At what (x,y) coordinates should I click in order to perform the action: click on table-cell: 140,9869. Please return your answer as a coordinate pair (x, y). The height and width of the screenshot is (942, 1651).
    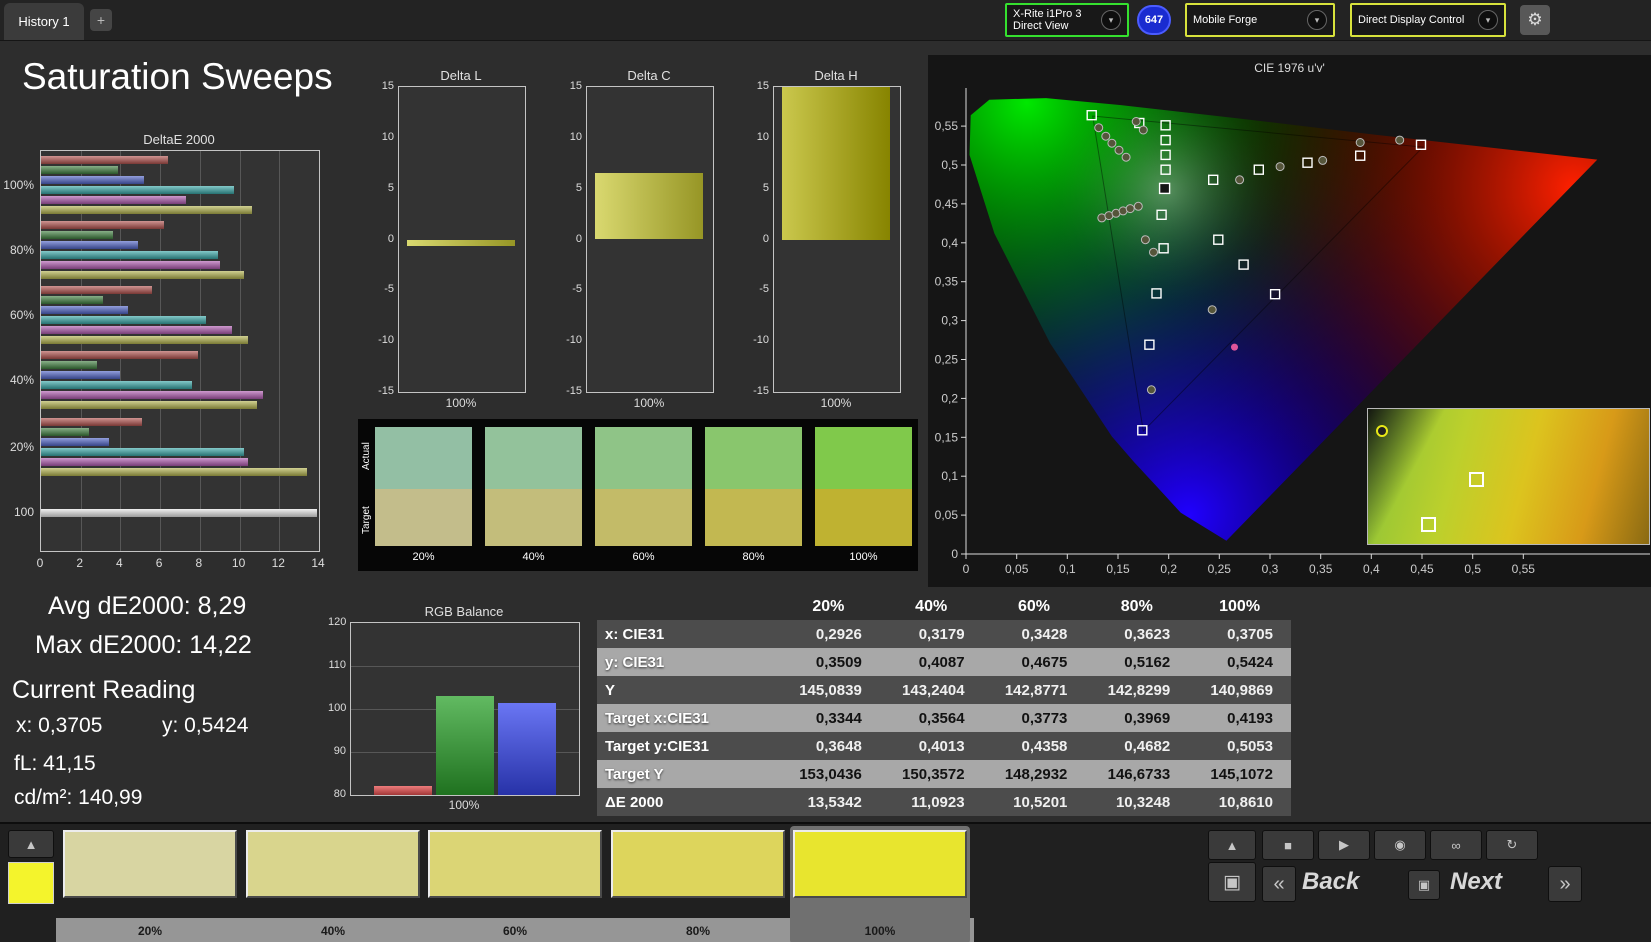
    Looking at the image, I should click on (1241, 690).